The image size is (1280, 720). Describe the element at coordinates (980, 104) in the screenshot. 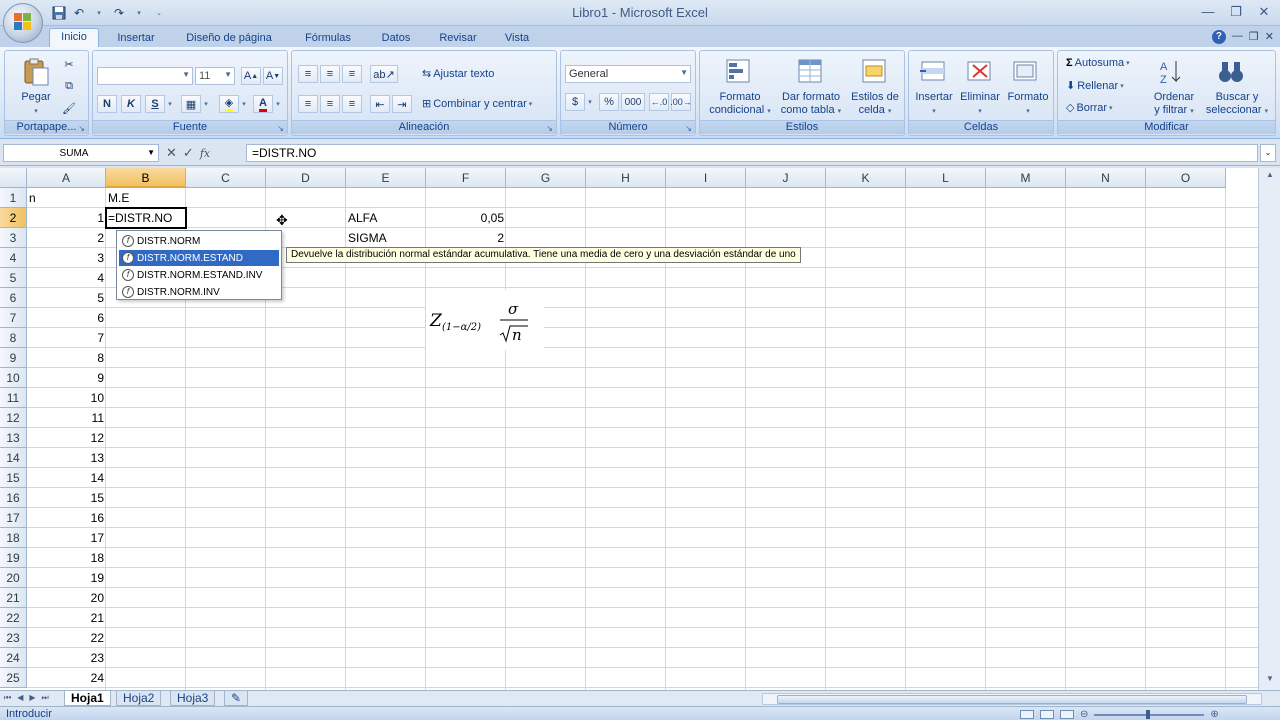

I see `delete-cells-button: Eliminar ▾` at that location.